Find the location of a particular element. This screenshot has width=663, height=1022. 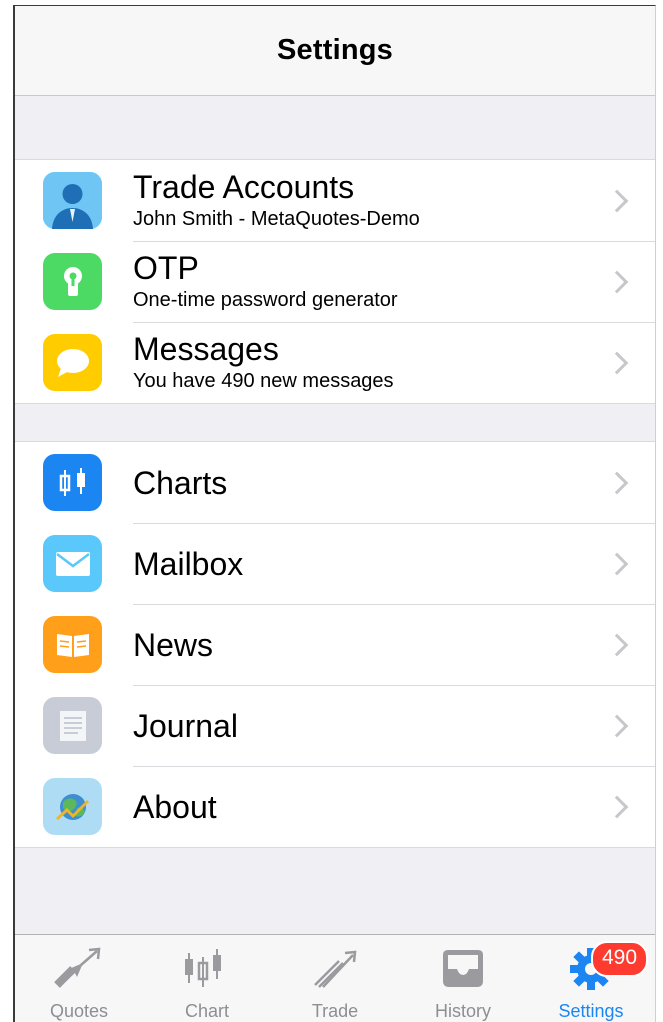

charts-row: Charts is located at coordinates (335, 482).